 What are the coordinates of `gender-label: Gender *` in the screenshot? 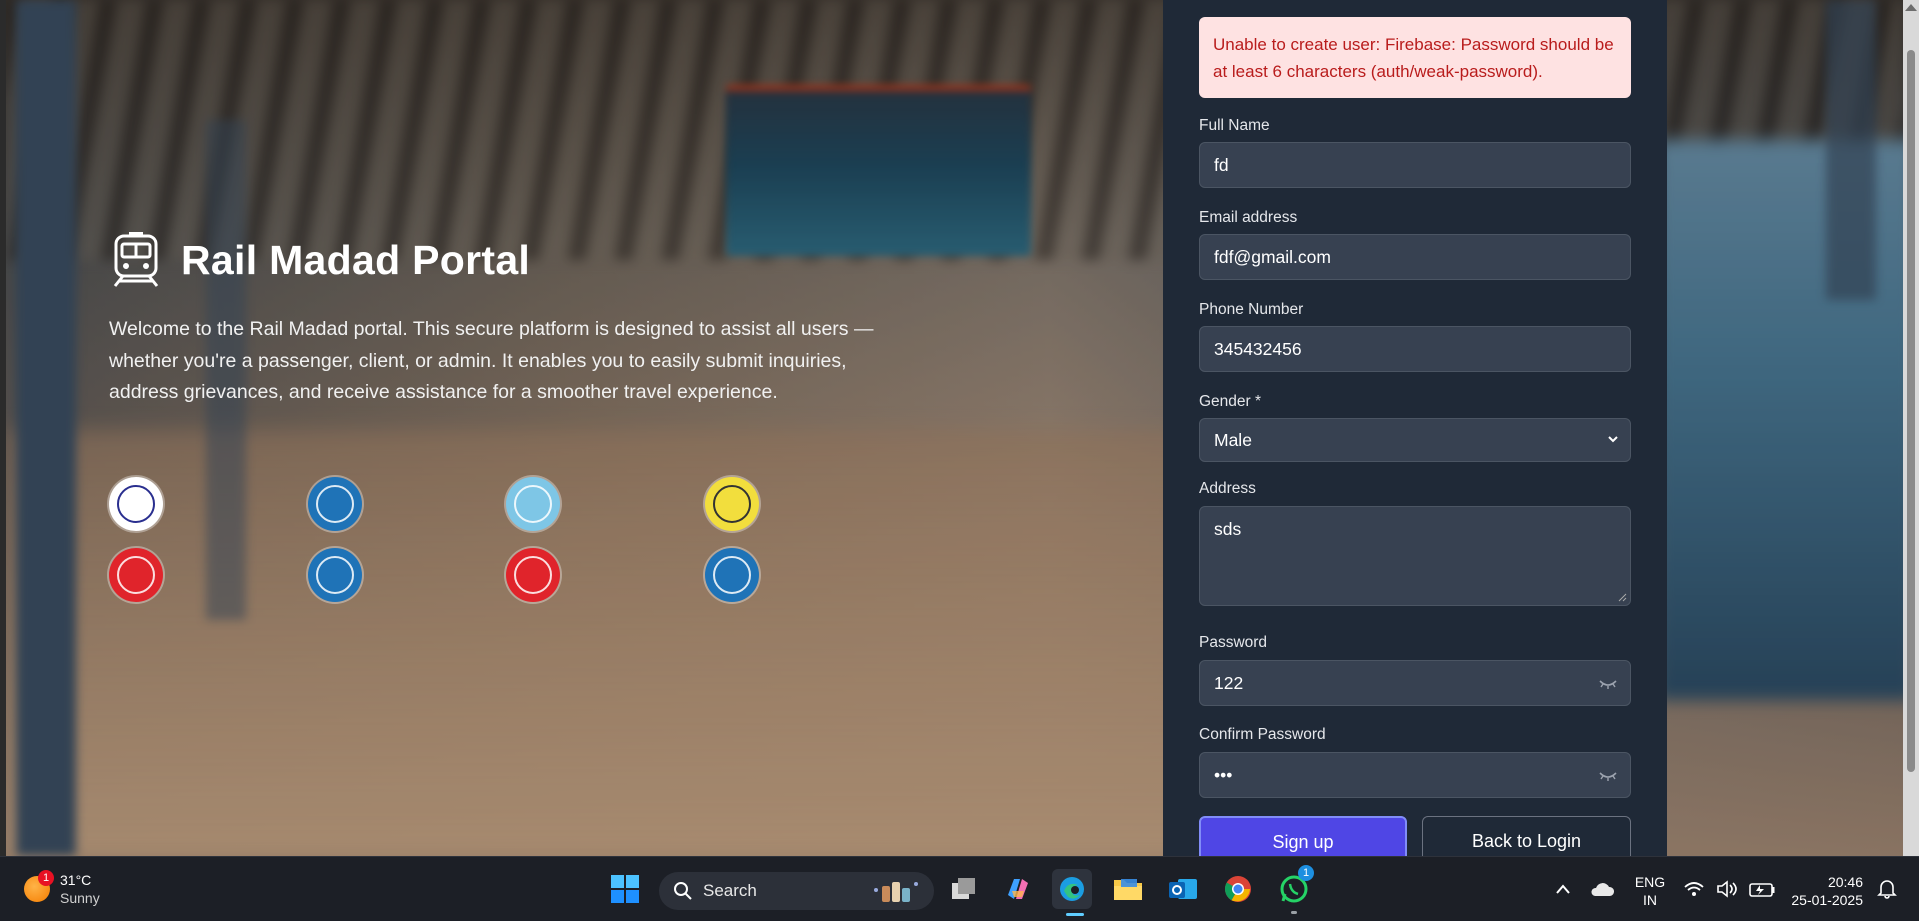 It's located at (1230, 401).